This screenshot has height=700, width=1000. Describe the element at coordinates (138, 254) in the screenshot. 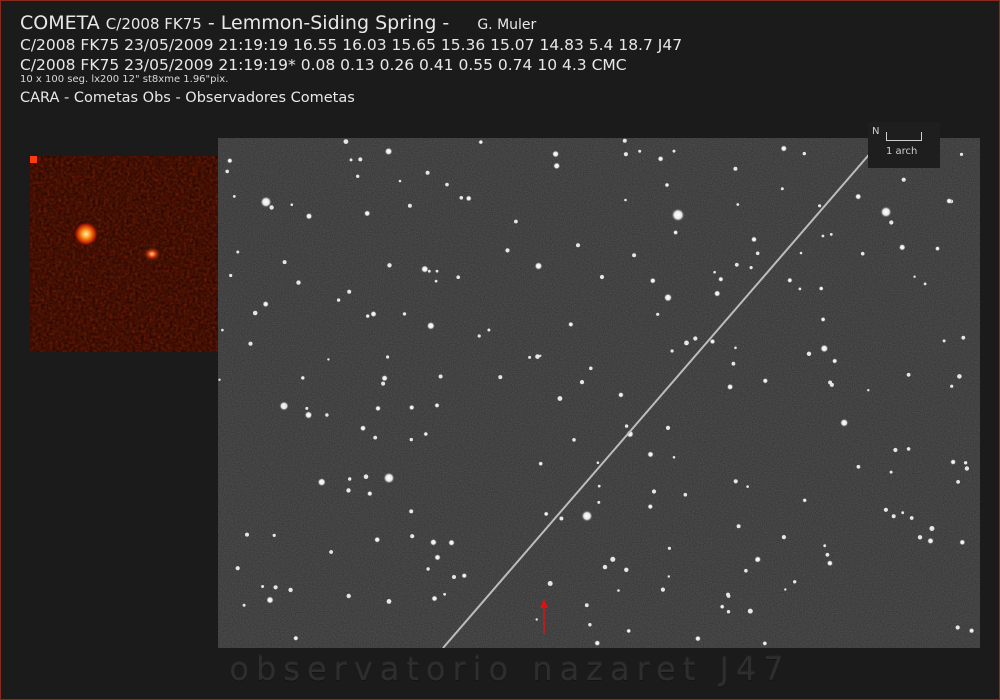

I see `comet-zoom-inset` at that location.